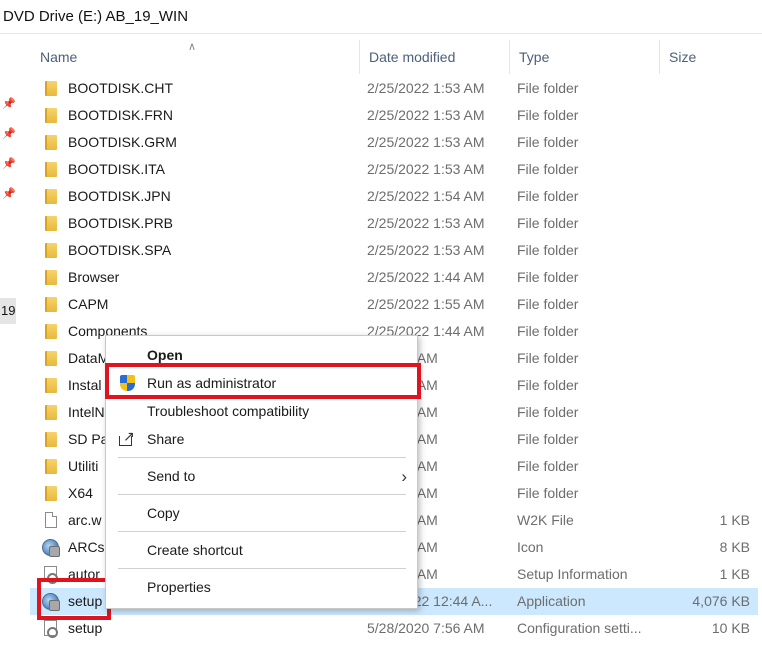 The height and width of the screenshot is (648, 762). Describe the element at coordinates (88, 304) in the screenshot. I see `file-name: CAPM` at that location.